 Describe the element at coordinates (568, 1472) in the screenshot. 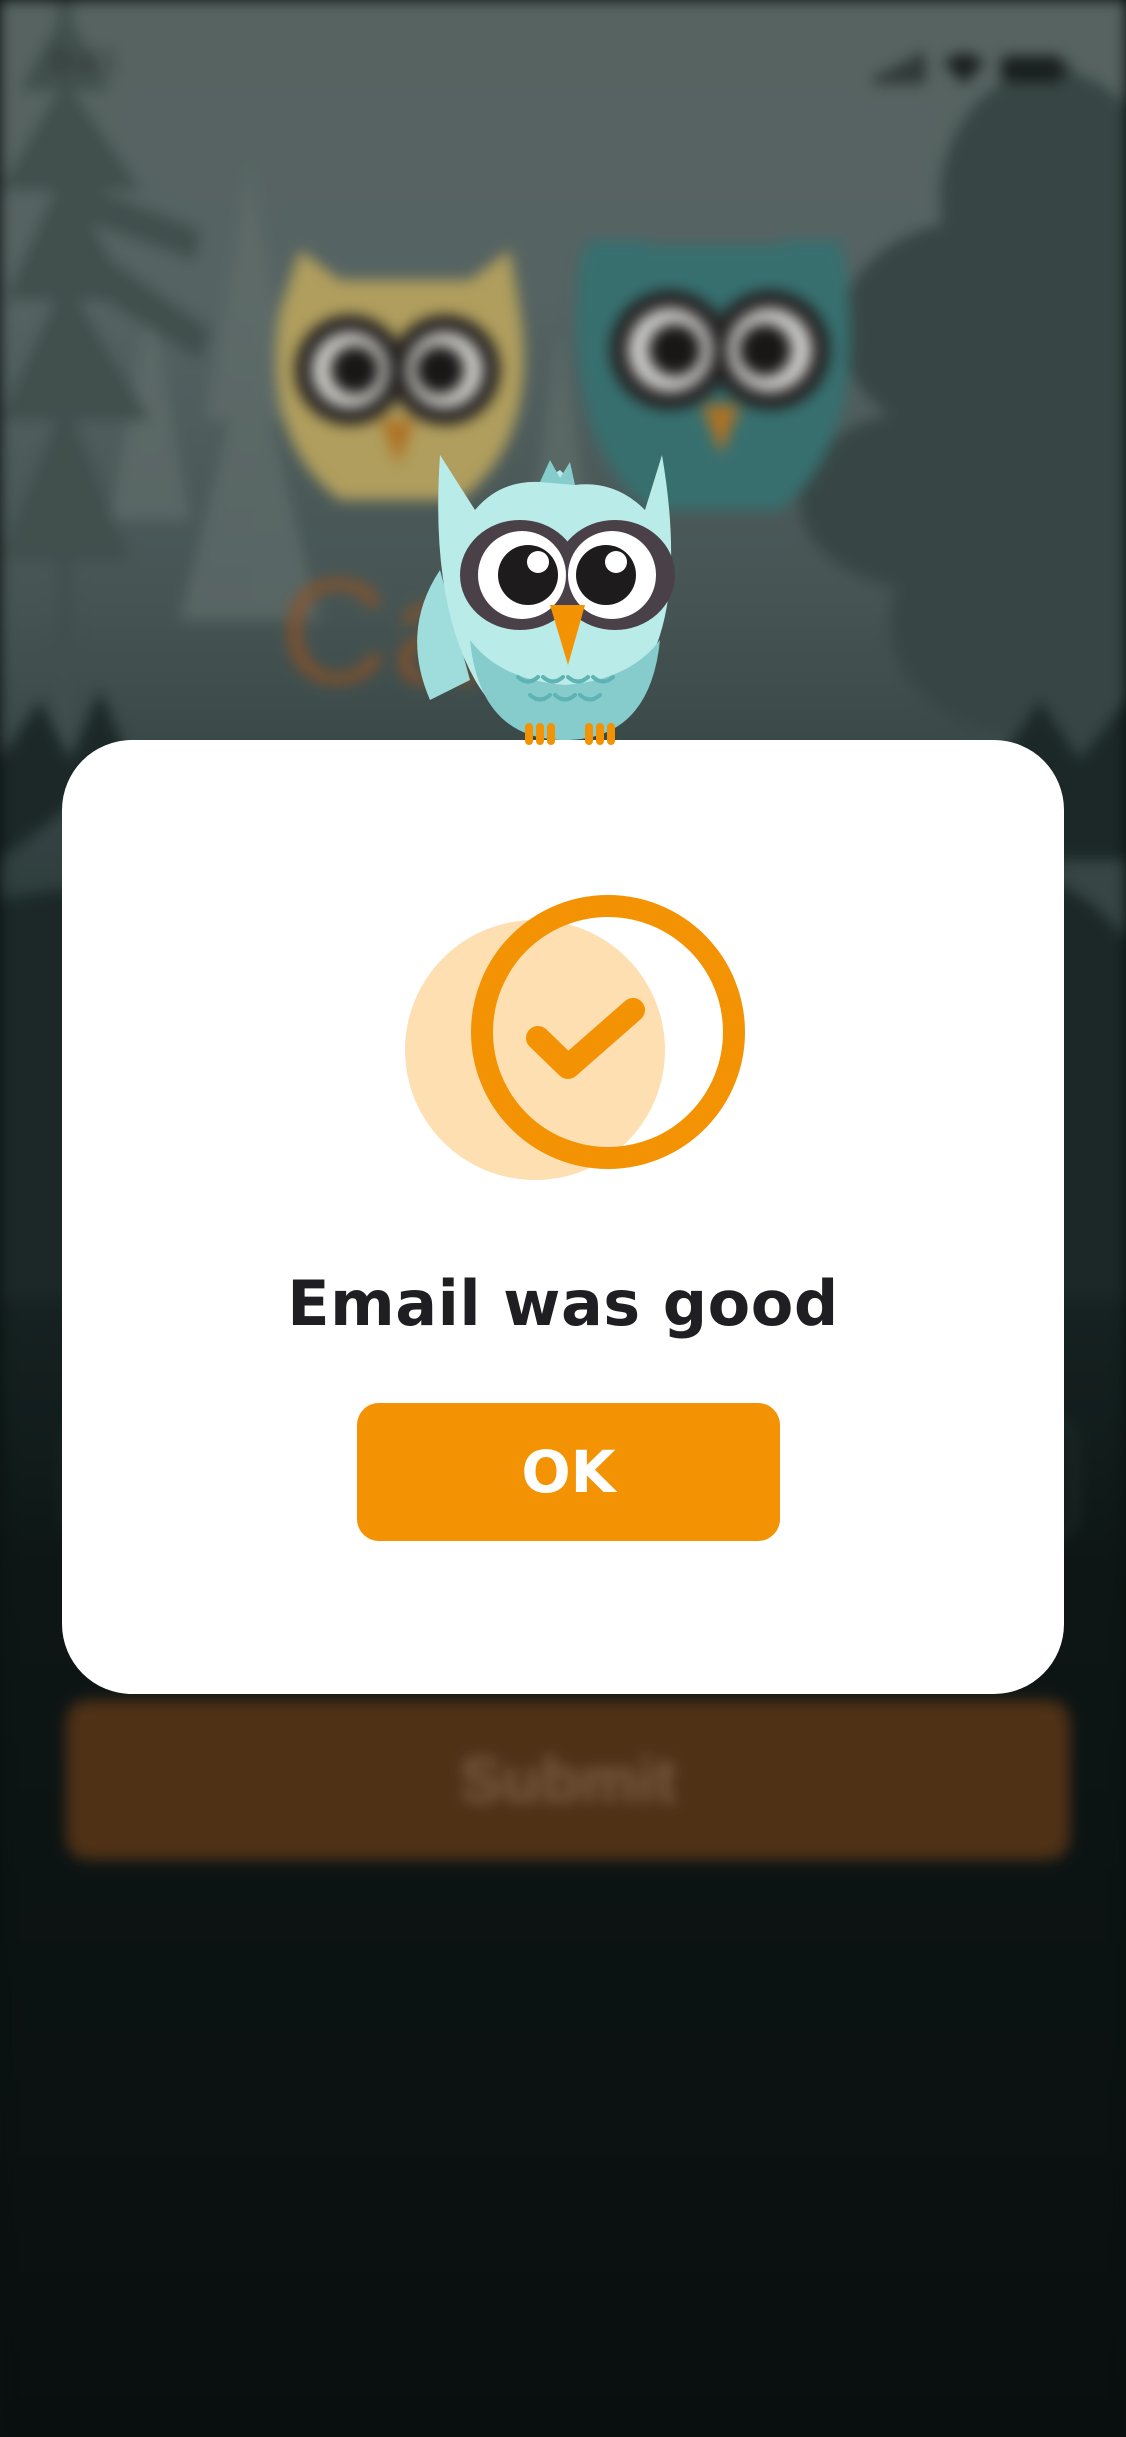

I see `ok-button: OK` at that location.